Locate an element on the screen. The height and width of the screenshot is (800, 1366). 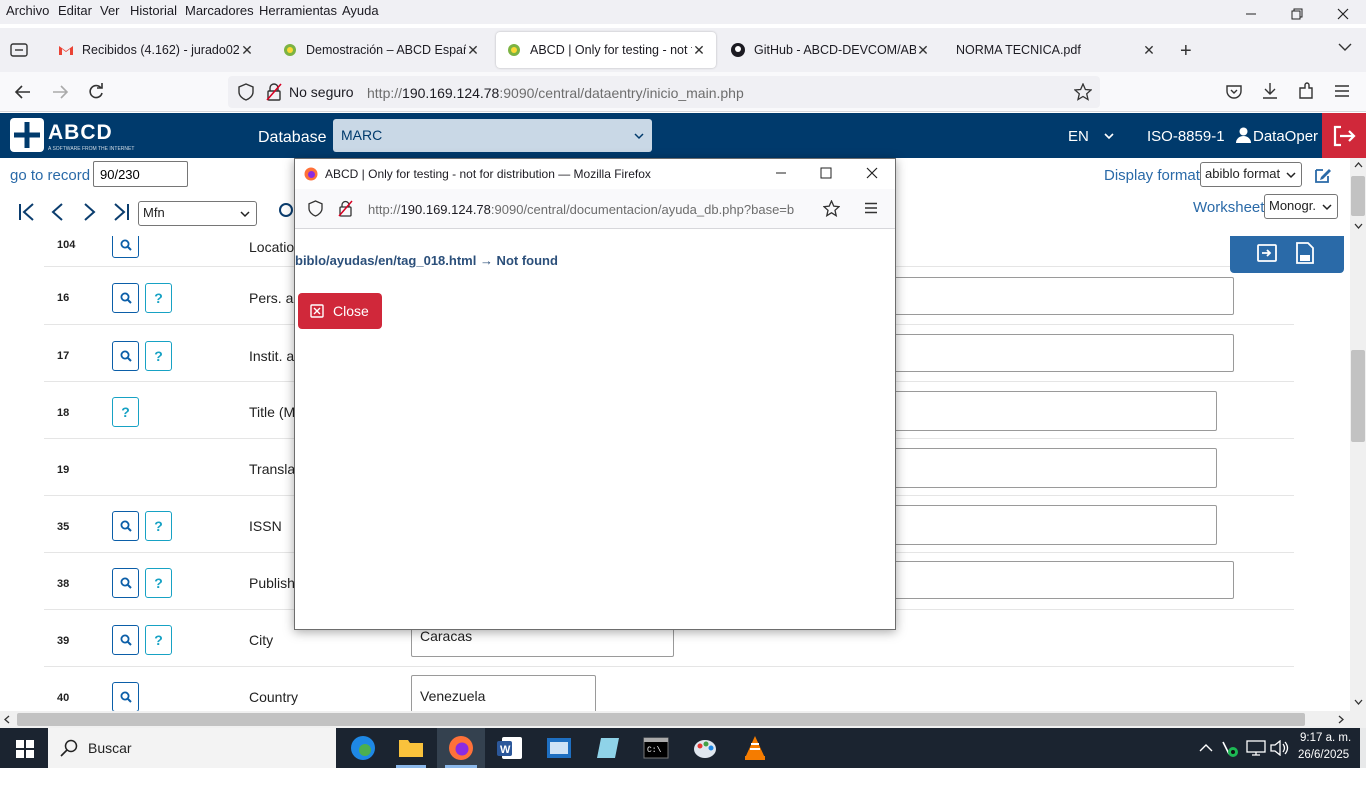
word-icon: W is located at coordinates (510, 748).